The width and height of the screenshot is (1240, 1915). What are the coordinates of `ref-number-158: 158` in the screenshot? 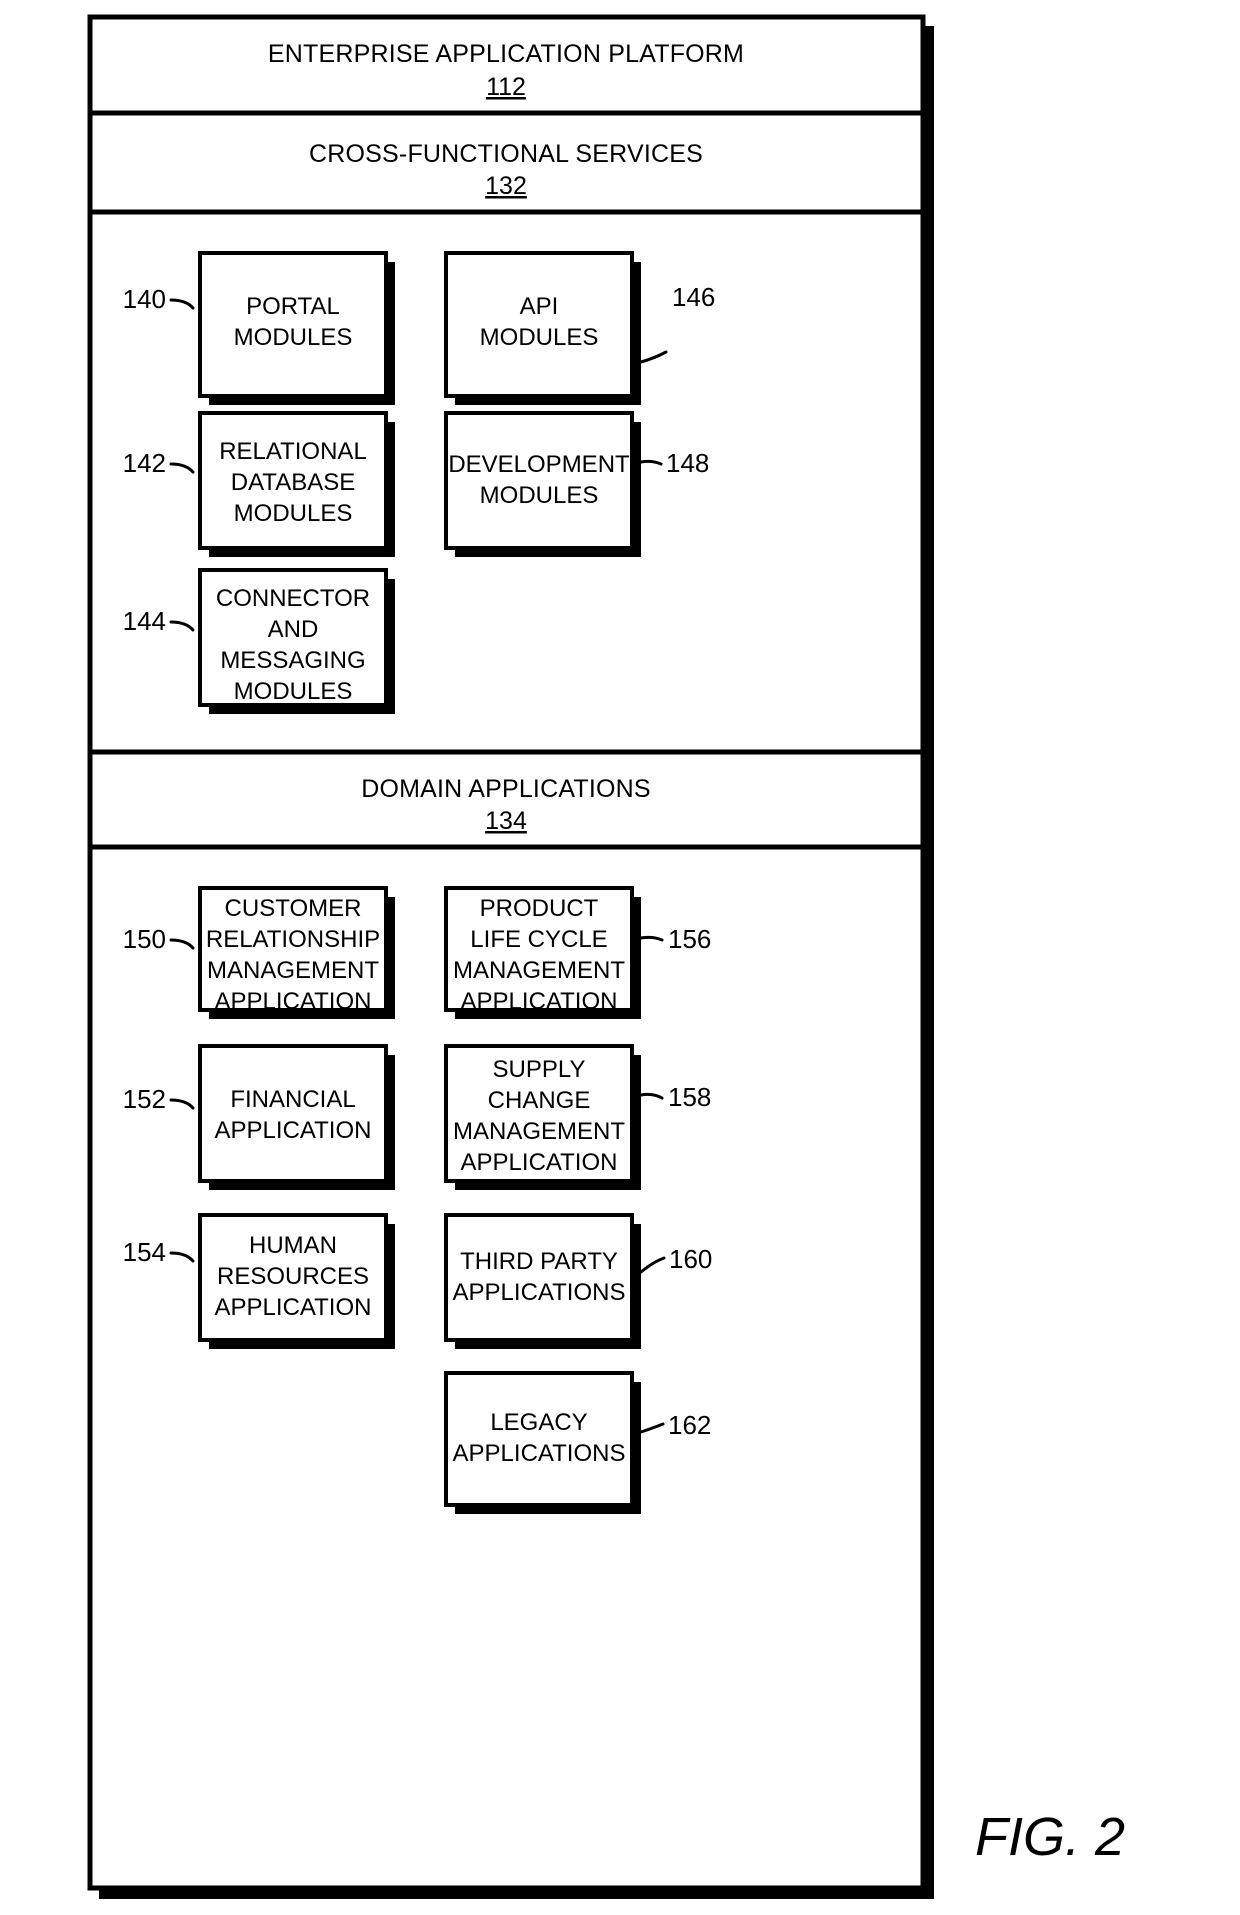 It's located at (689, 1097).